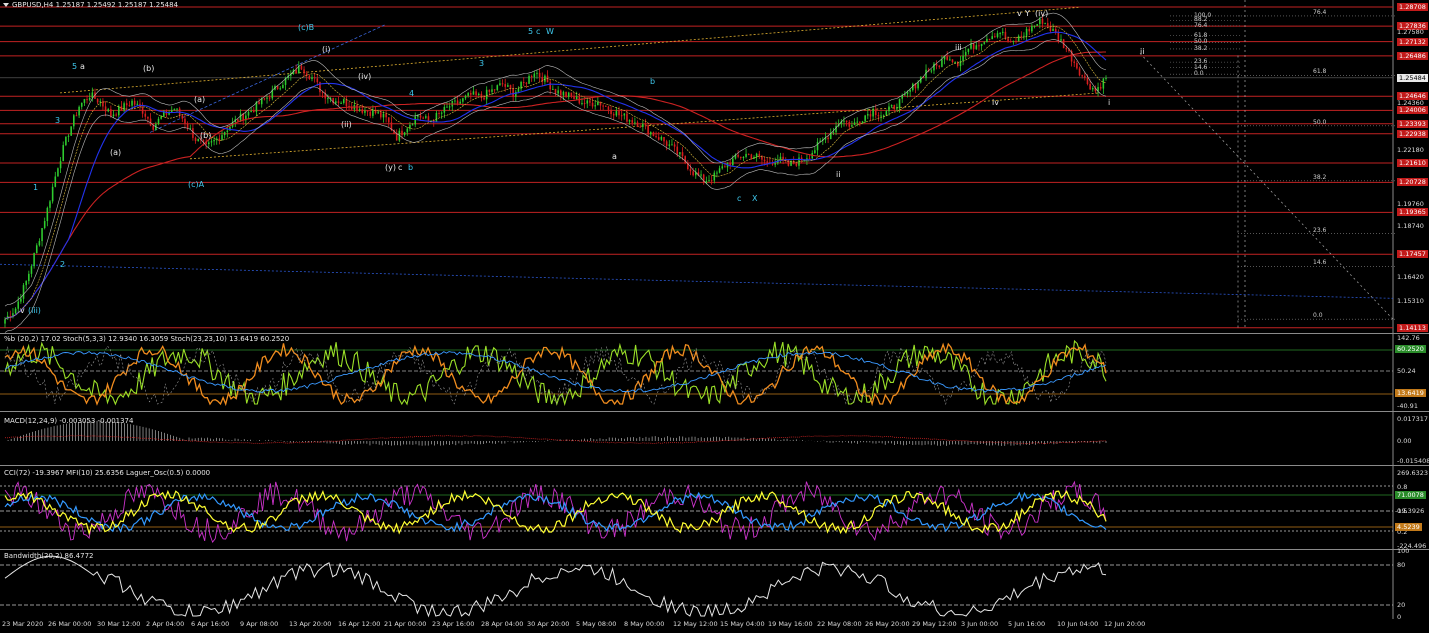  I want to click on x-axis-label: 30 Mar 12:00, so click(119, 624).